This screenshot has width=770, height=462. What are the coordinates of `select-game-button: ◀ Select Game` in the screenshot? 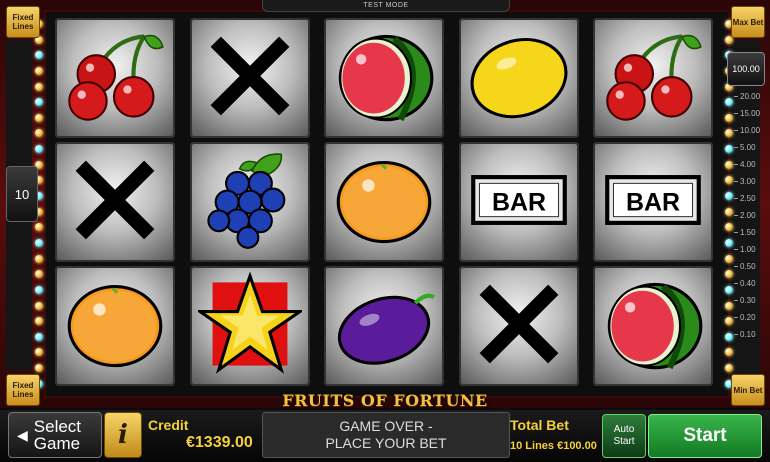 It's located at (55, 435).